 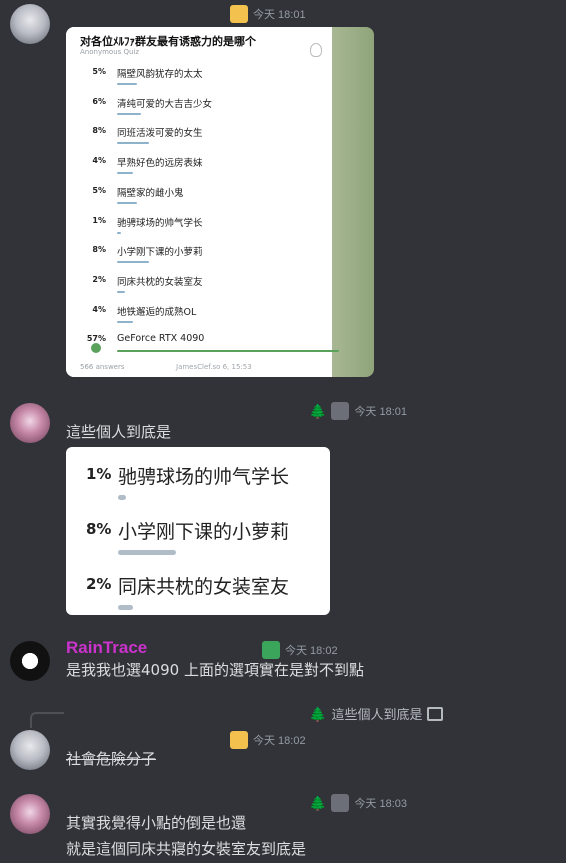 I want to click on poll-option-label: 地铁邂逅的成熟OL, so click(x=157, y=312).